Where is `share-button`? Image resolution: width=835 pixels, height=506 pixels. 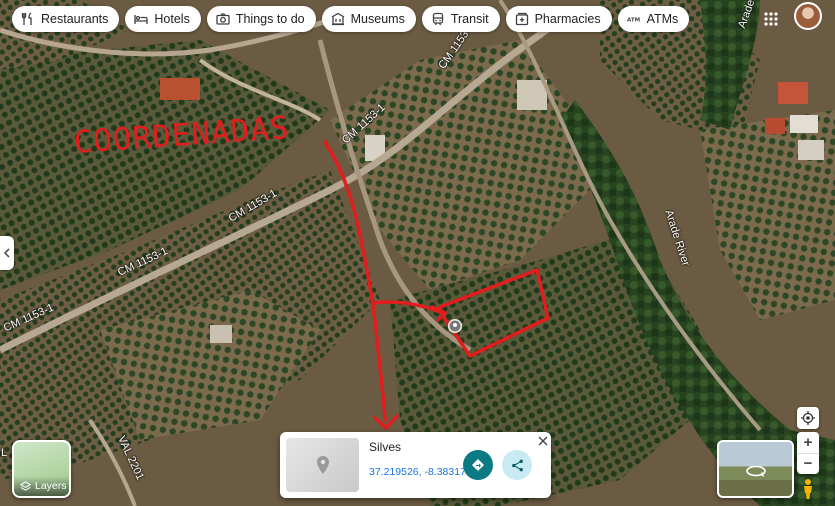
share-button is located at coordinates (517, 465).